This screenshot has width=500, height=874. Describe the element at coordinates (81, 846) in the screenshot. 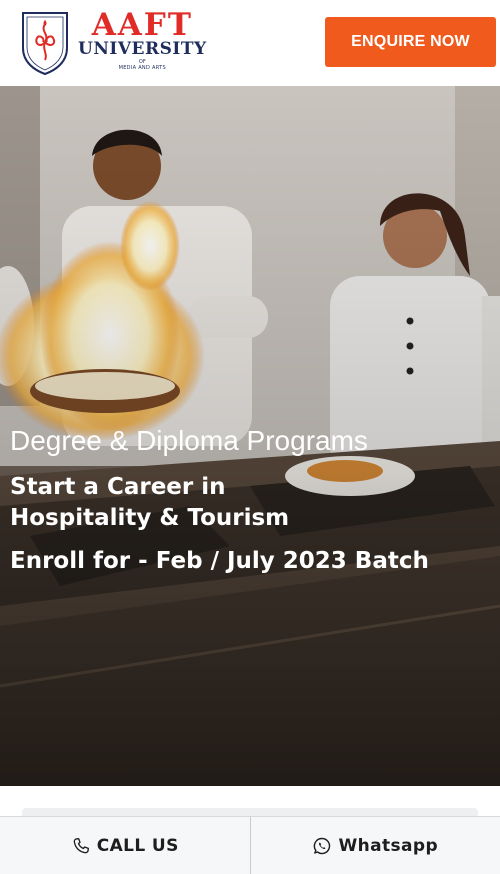

I see `phone-icon` at that location.